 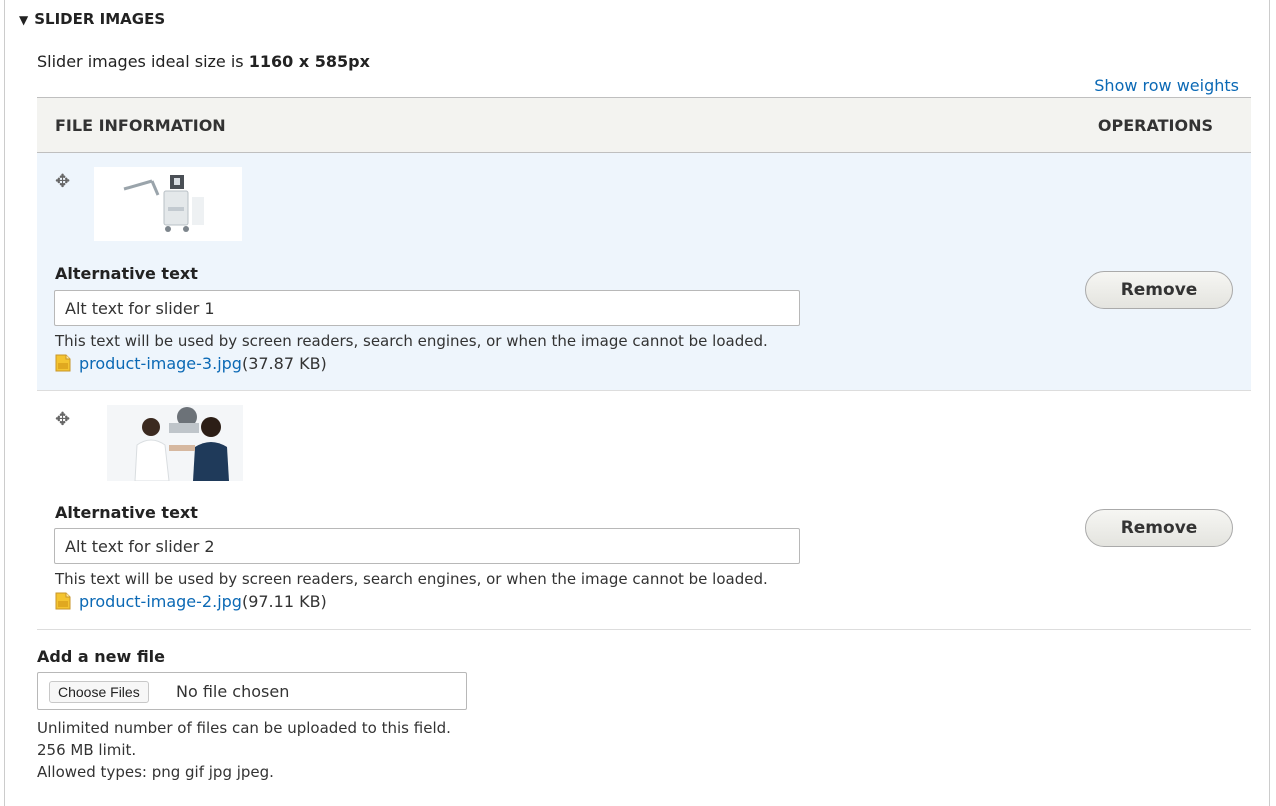 I want to click on no-file-chosen-text: No file chosen, so click(x=233, y=691).